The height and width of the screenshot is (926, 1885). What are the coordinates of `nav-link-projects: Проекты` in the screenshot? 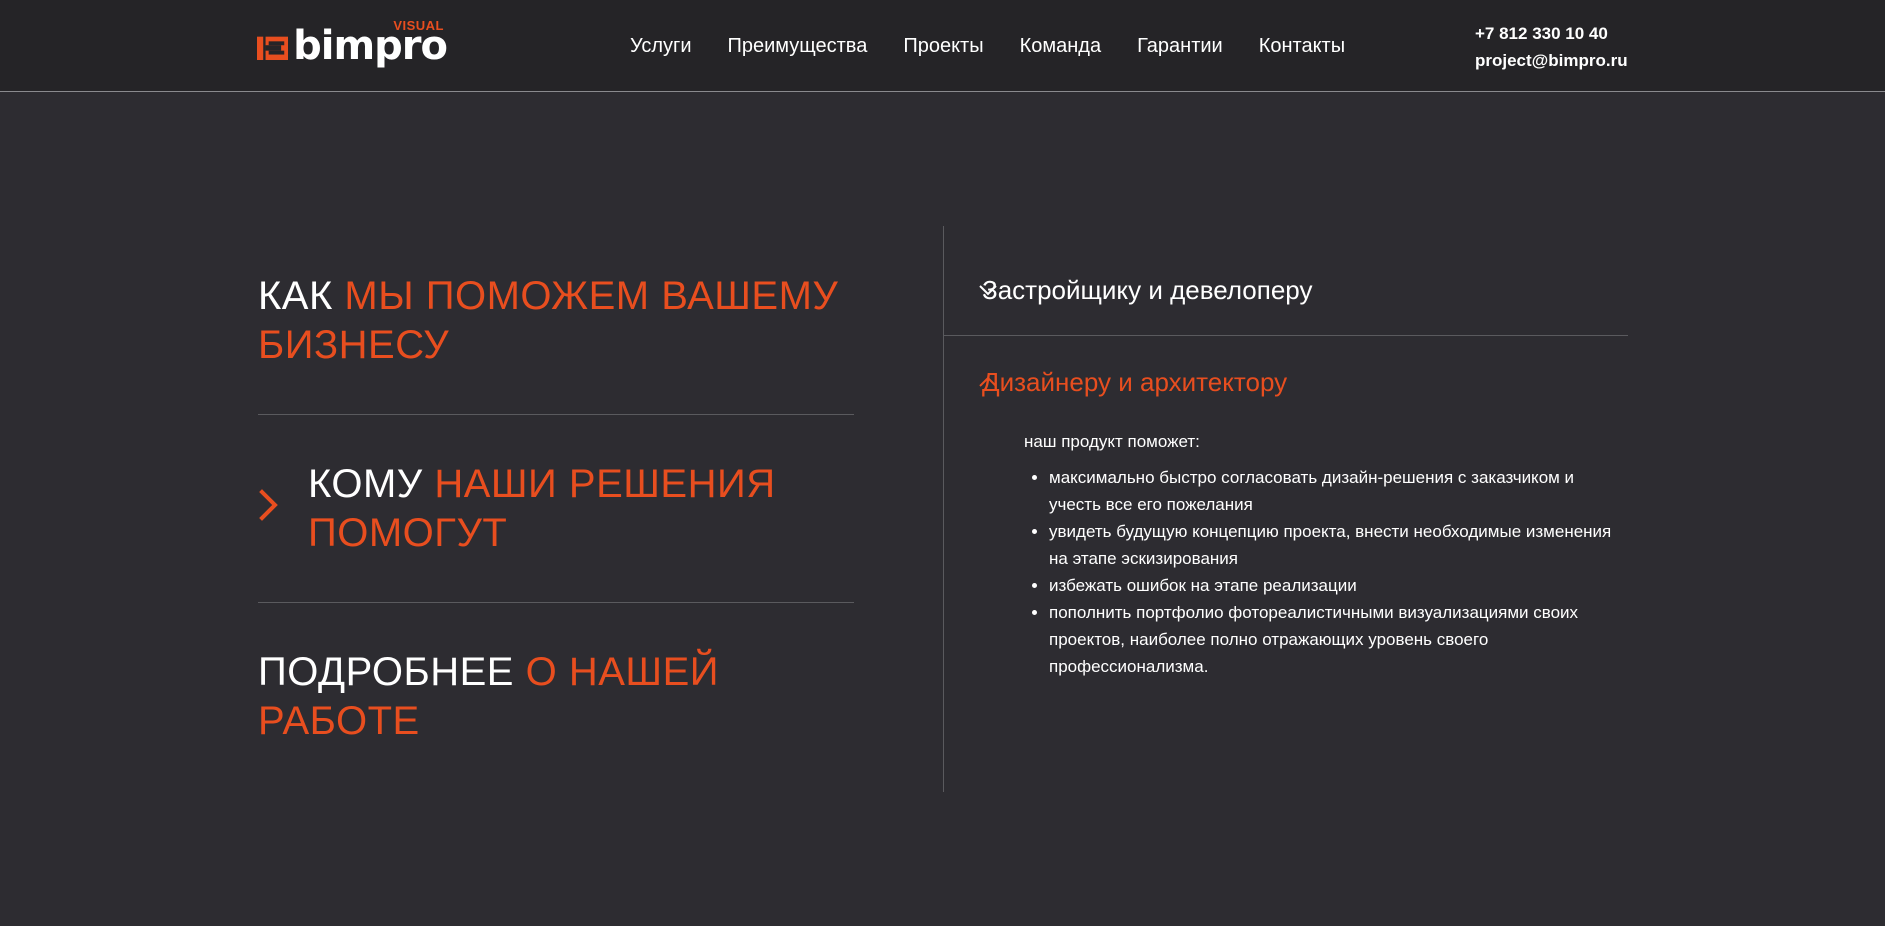 It's located at (943, 46).